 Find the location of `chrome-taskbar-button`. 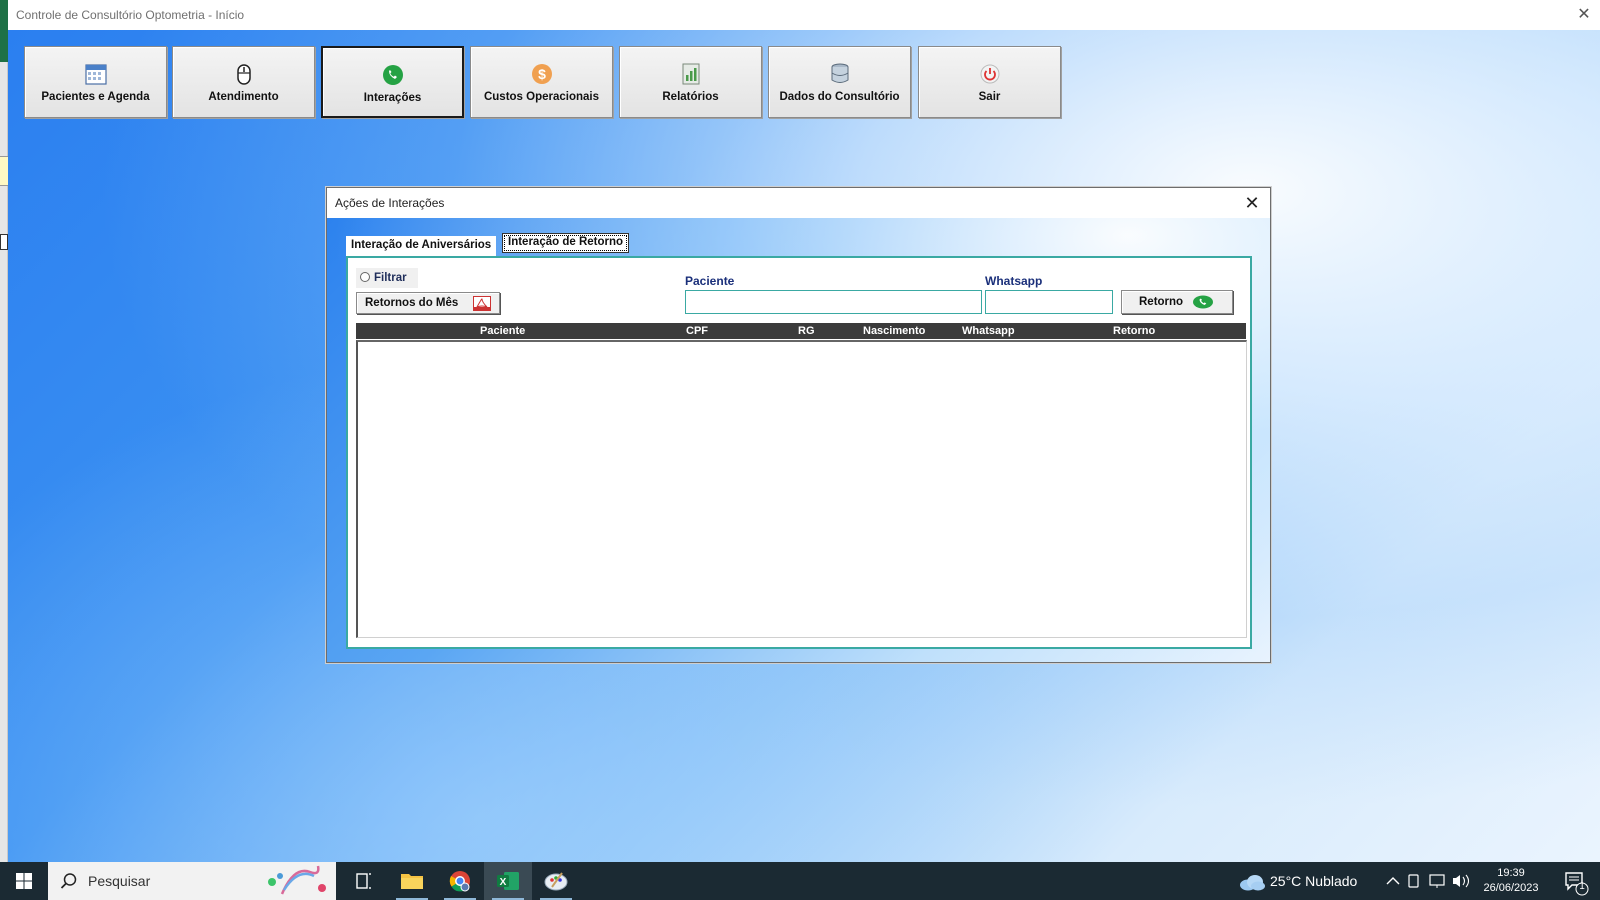

chrome-taskbar-button is located at coordinates (460, 881).